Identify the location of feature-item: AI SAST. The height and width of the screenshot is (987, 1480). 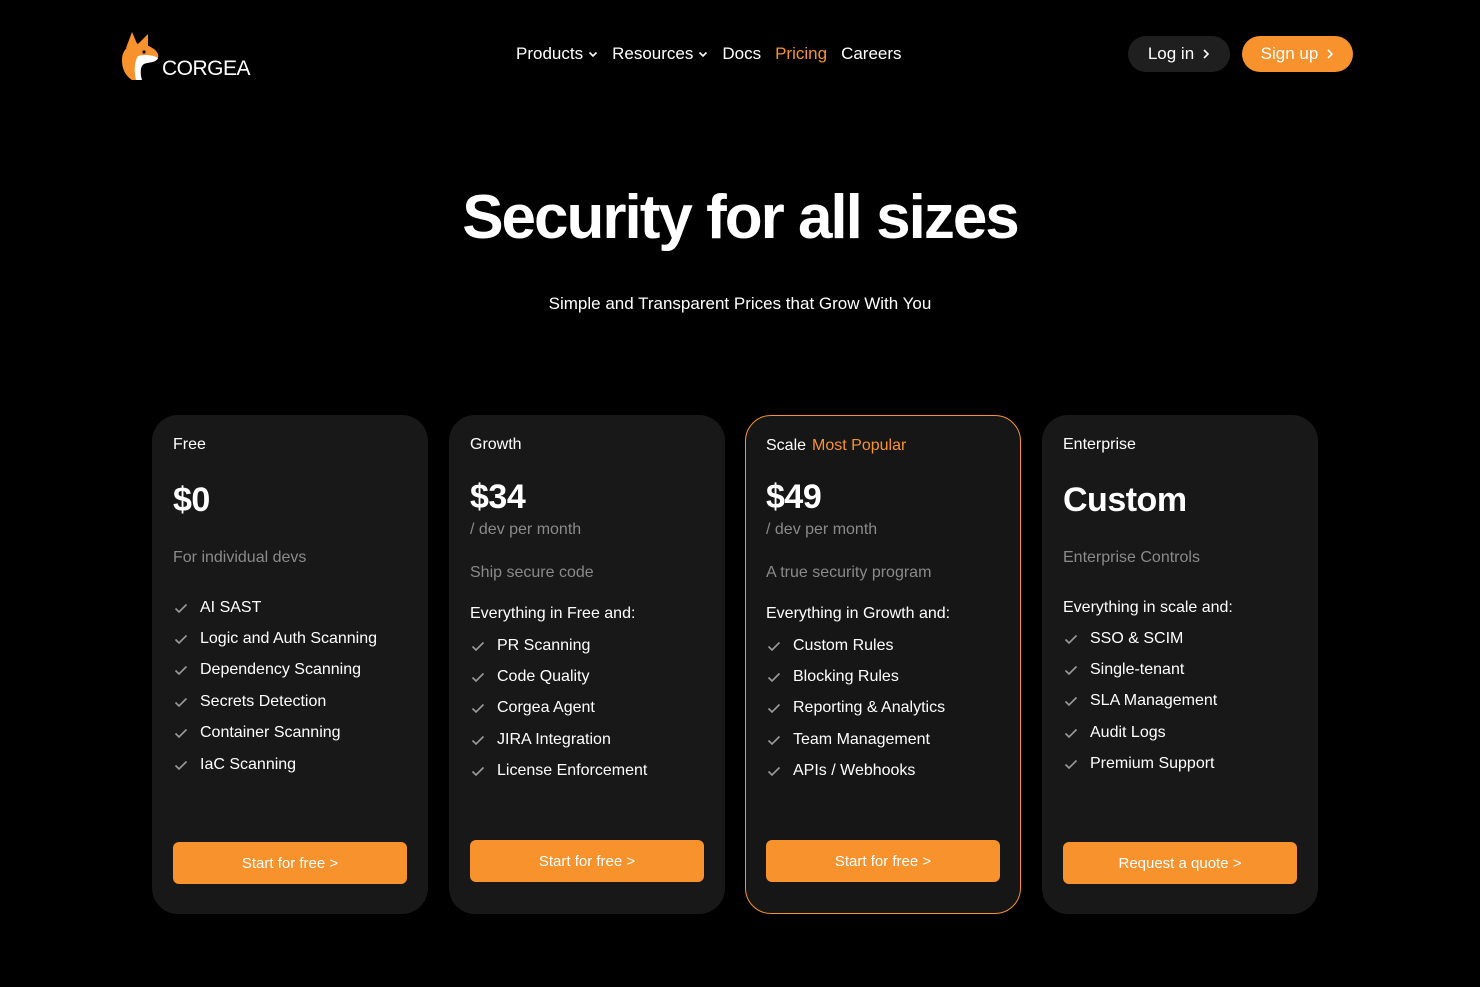
(275, 607).